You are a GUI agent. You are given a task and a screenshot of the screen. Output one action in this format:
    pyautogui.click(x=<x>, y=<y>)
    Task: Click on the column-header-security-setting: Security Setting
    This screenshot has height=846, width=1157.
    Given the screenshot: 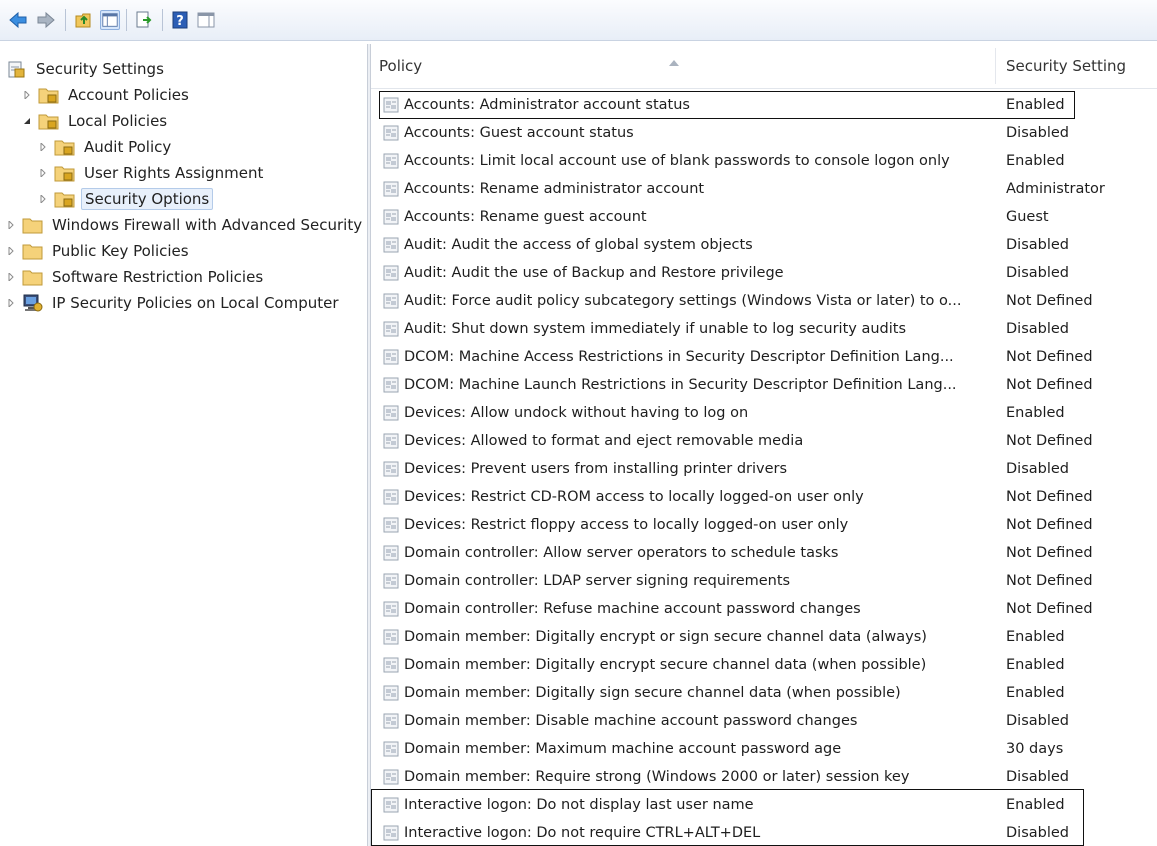 What is the action you would take?
    pyautogui.click(x=1066, y=66)
    